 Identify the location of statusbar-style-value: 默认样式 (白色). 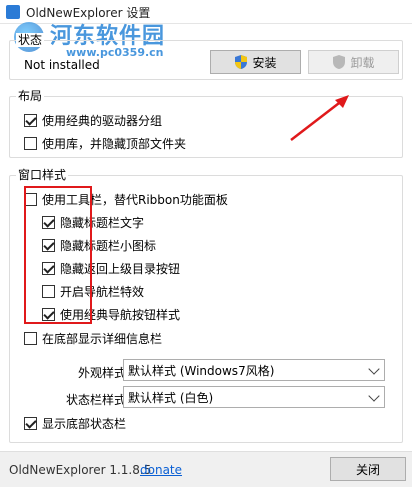
(171, 397).